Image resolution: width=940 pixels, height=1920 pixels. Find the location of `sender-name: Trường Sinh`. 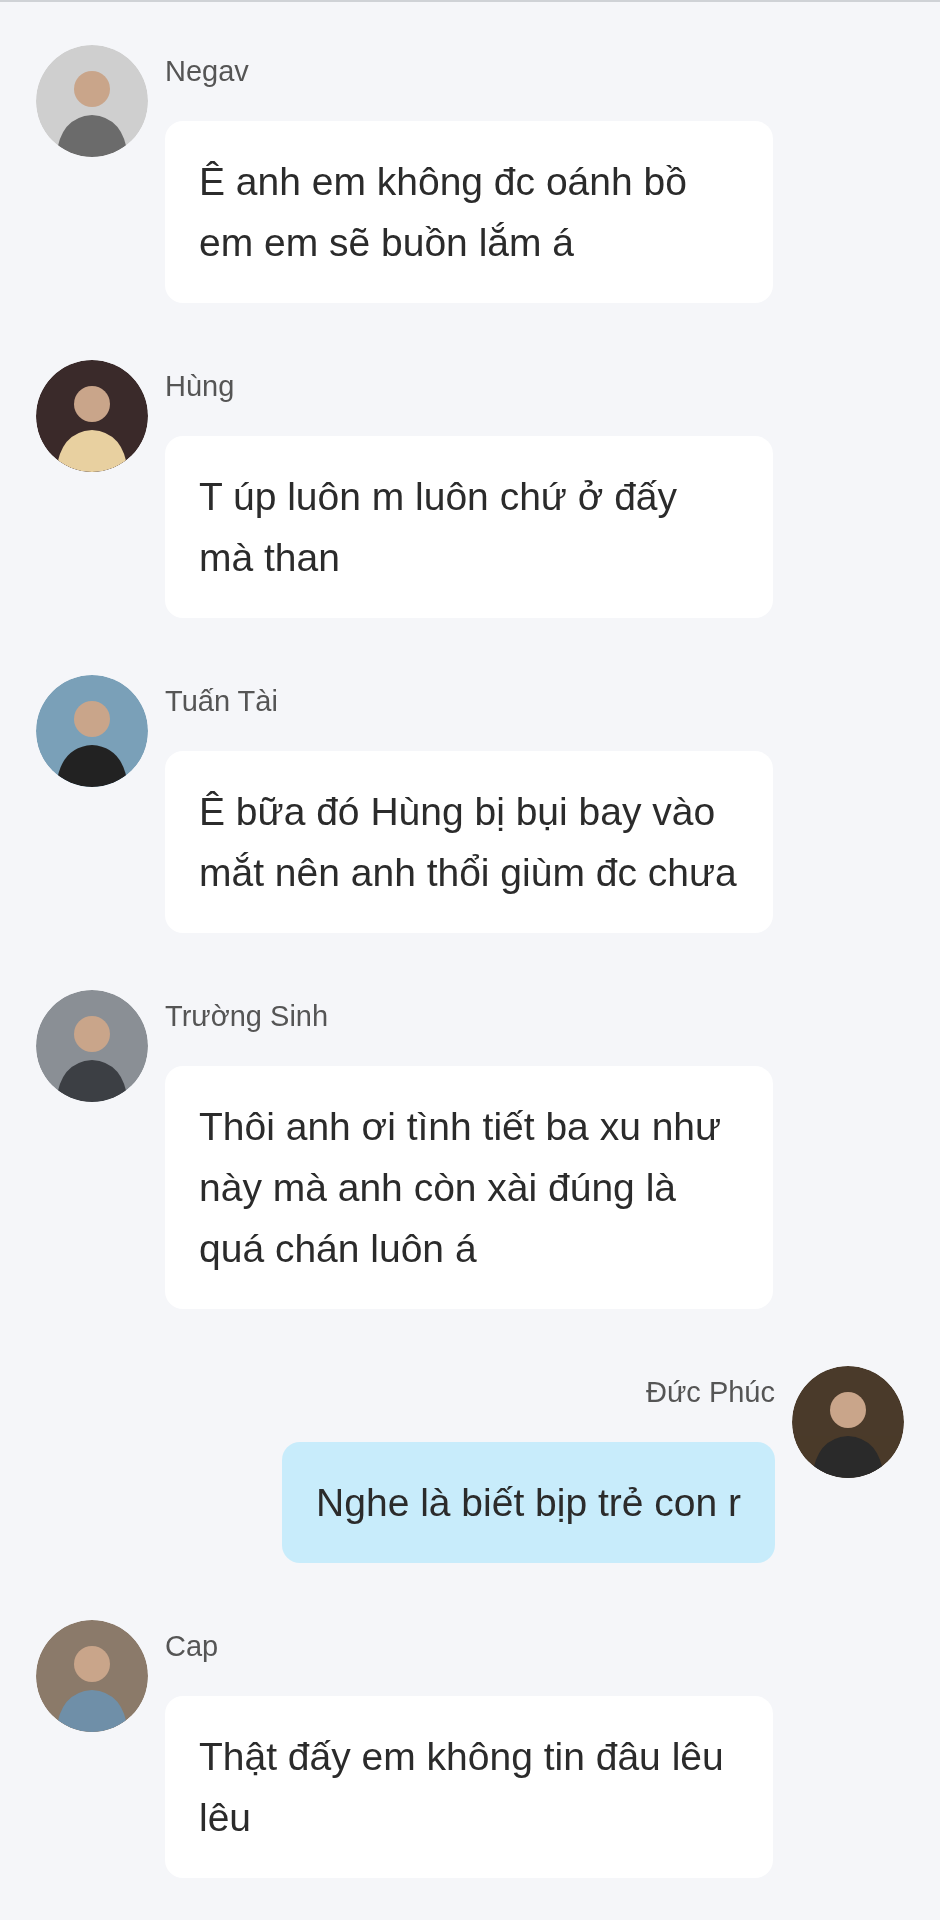

sender-name: Trường Sinh is located at coordinates (247, 1016).